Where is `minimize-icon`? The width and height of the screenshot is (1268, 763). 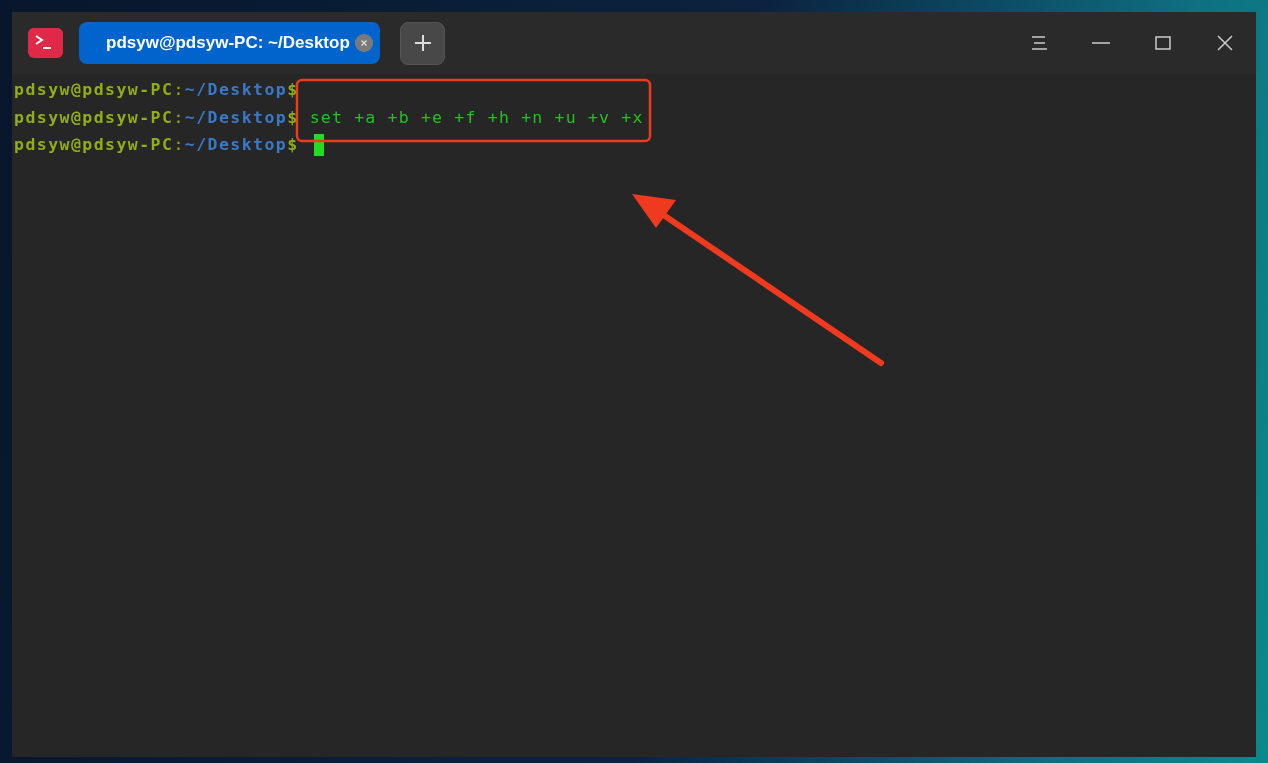
minimize-icon is located at coordinates (1101, 43).